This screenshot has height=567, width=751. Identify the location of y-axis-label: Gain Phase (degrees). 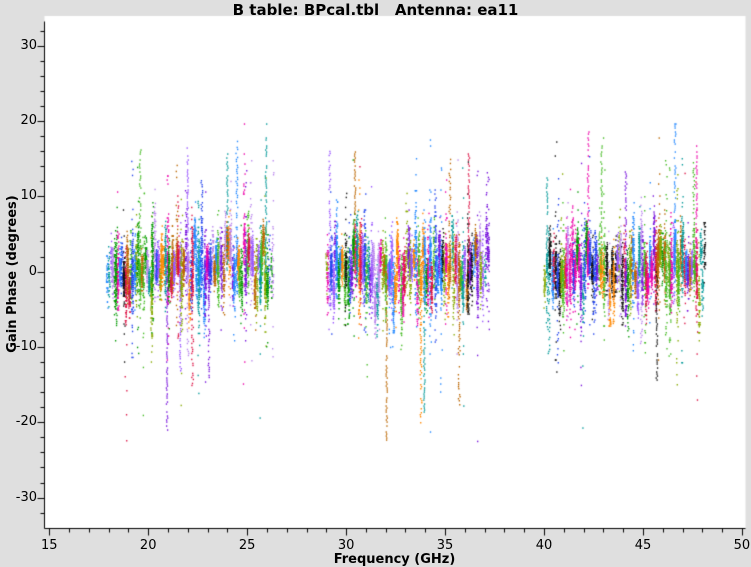
(12, 274).